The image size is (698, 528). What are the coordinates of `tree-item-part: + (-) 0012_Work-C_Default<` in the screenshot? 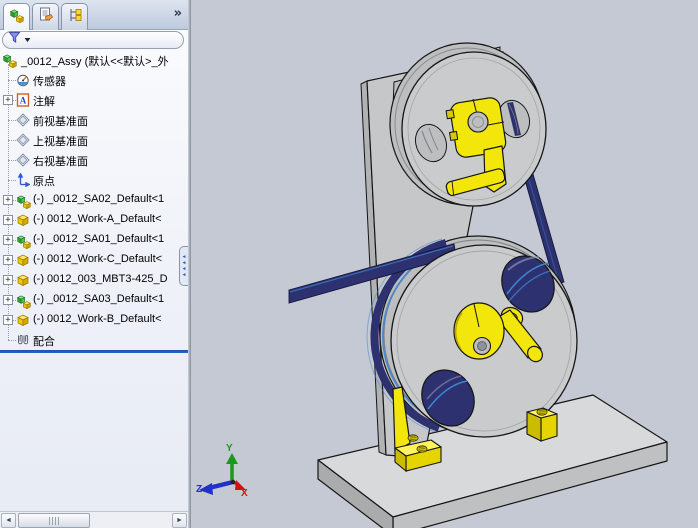 It's located at (94, 260).